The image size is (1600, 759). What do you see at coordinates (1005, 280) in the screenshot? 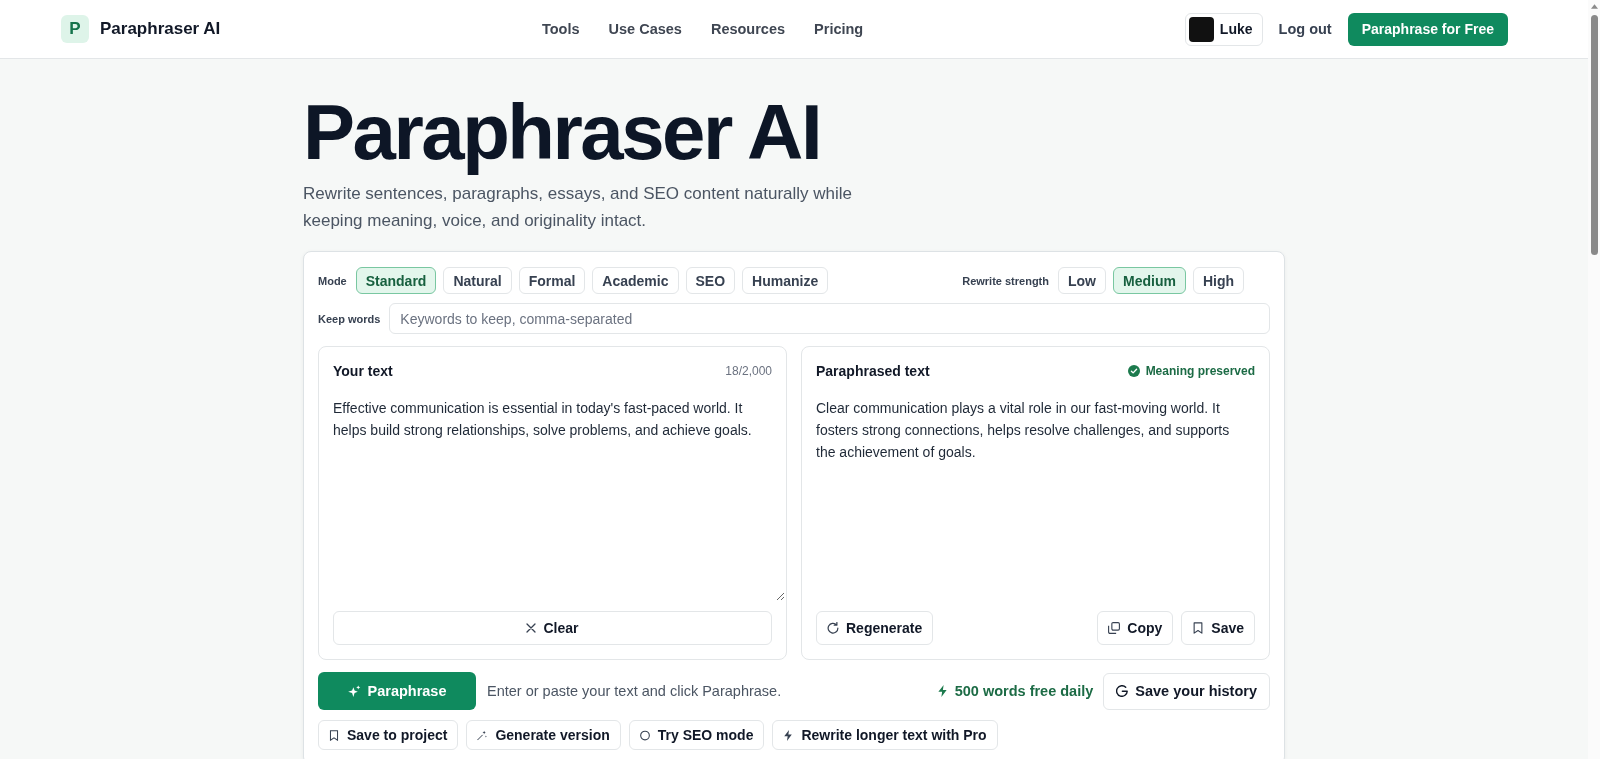
I see `strength-label: Rewrite strength` at bounding box center [1005, 280].